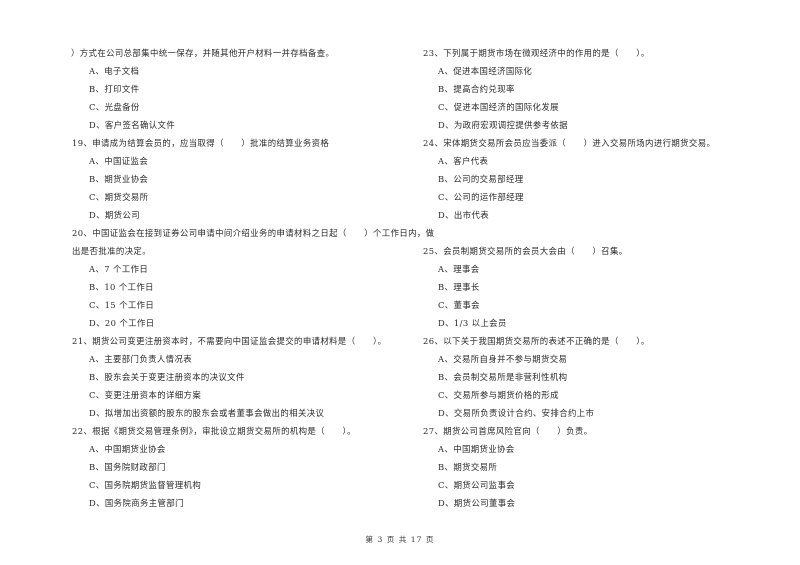 This screenshot has height=565, width=800. Describe the element at coordinates (400, 539) in the screenshot. I see `page-number-footer: 第 3 页 共 17 页` at that location.